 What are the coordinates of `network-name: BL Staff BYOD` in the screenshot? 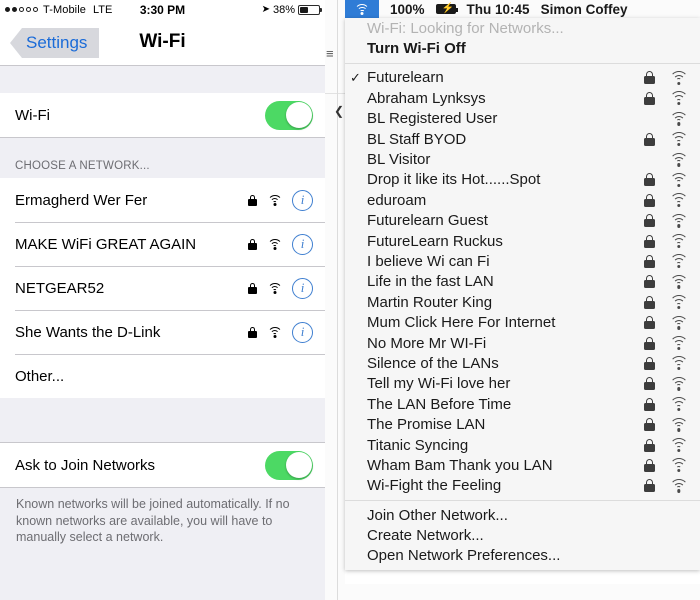 It's located at (417, 139).